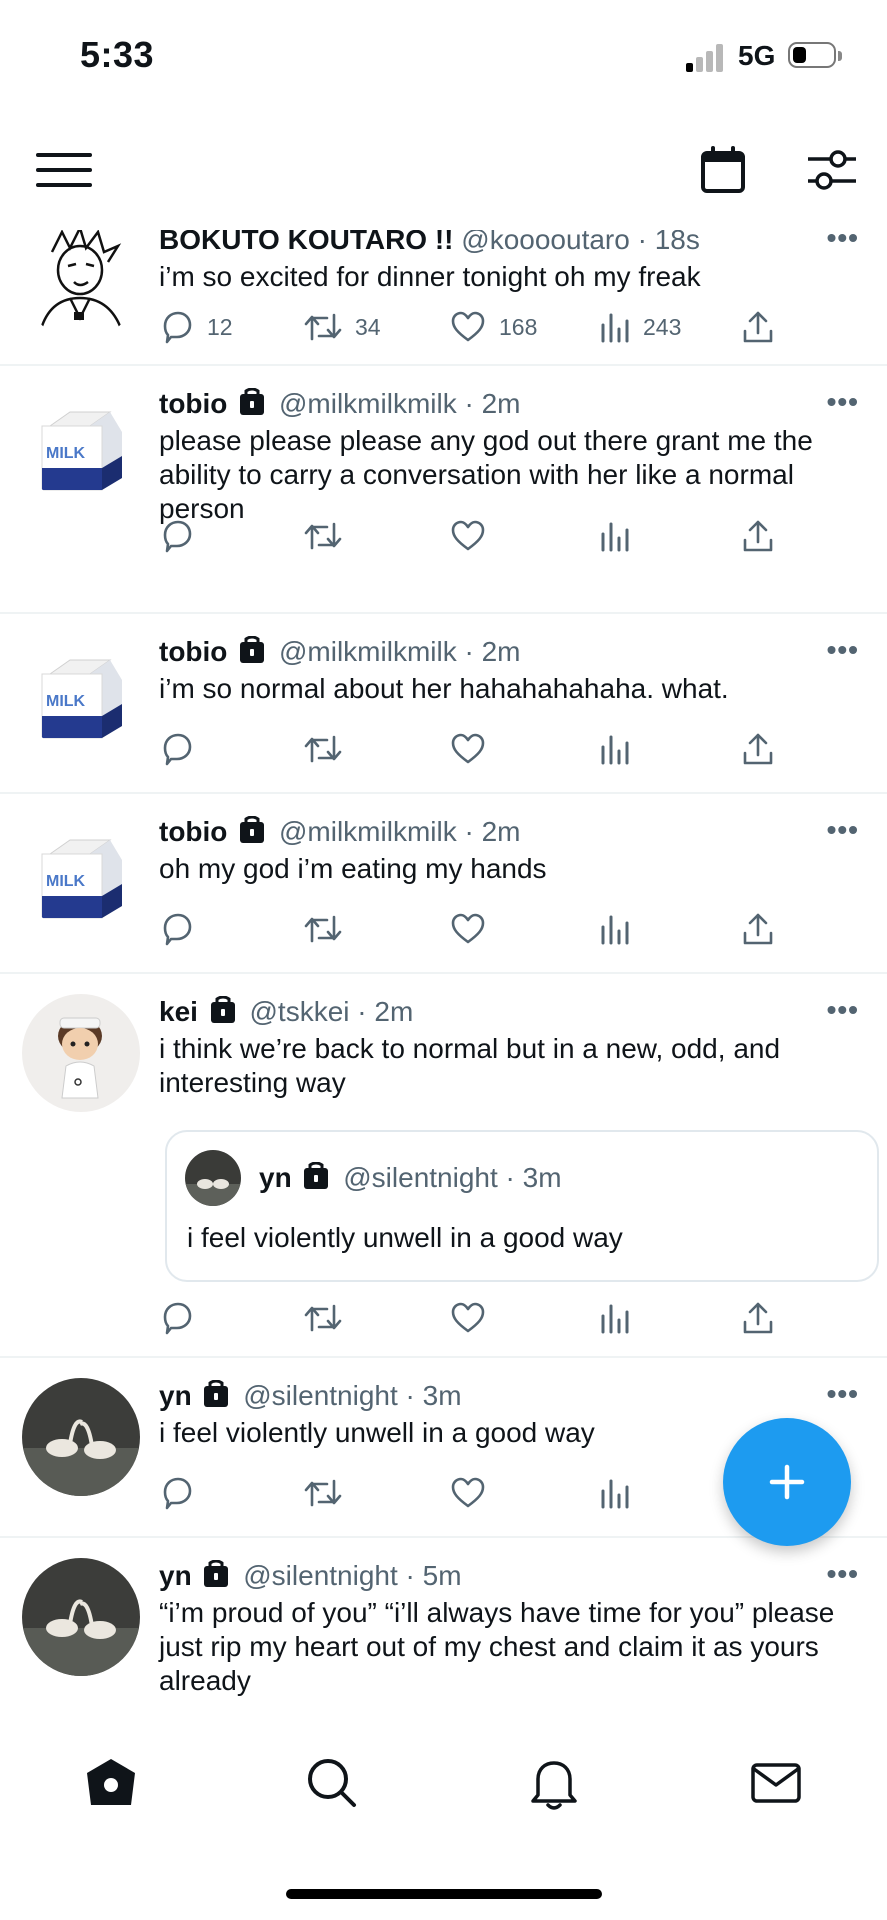 The image size is (887, 1920). Describe the element at coordinates (493, 327) in the screenshot. I see `like-button: 168` at that location.